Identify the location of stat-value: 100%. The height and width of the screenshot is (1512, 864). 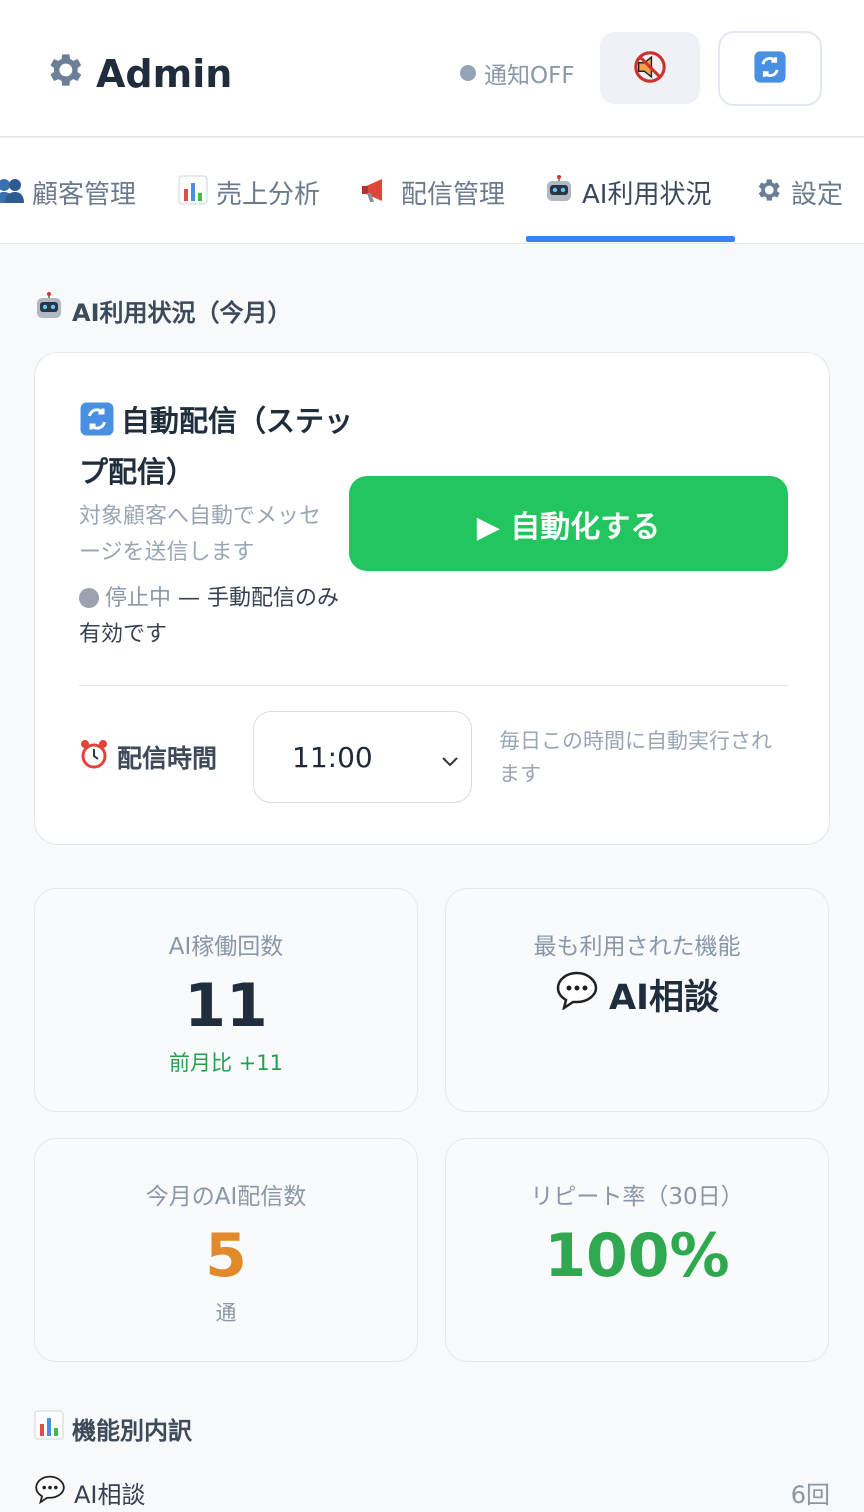
(637, 1256).